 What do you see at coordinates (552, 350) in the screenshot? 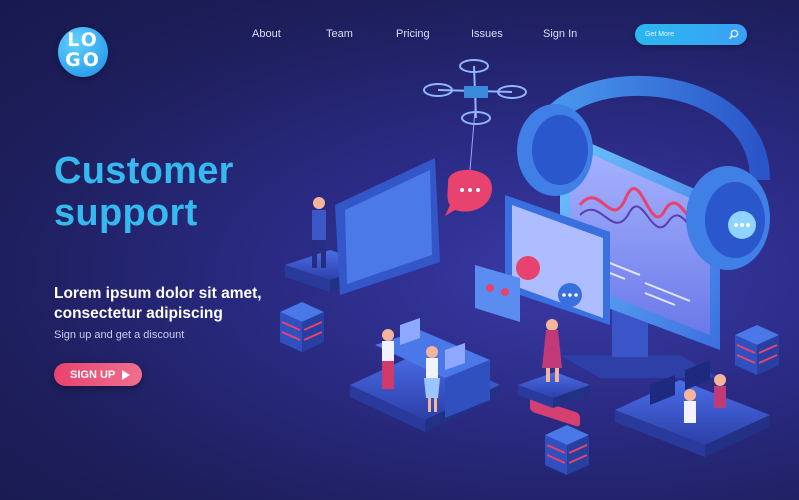
I see `person-woman` at bounding box center [552, 350].